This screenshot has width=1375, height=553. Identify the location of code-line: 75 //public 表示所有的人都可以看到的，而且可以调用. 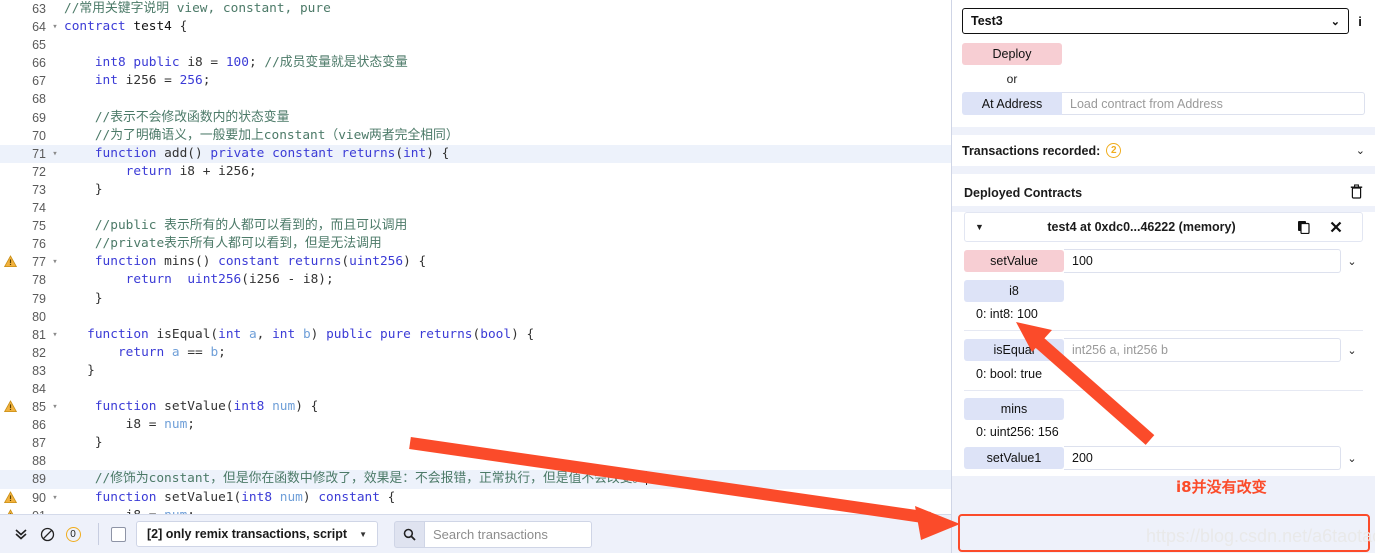
(475, 226).